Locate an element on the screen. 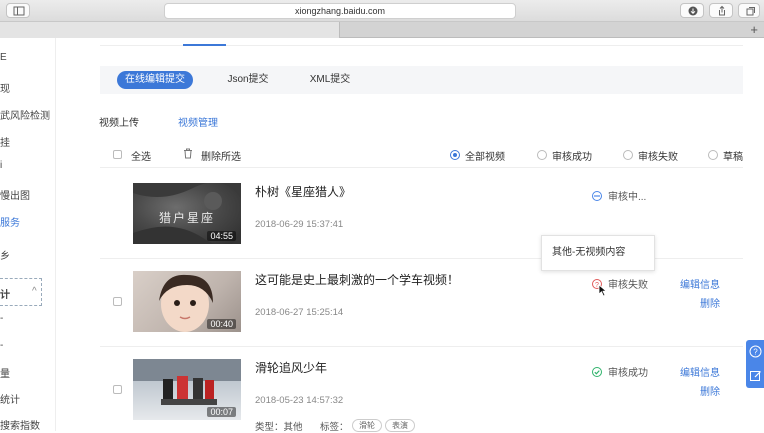 The image size is (764, 433). download-icon is located at coordinates (693, 11).